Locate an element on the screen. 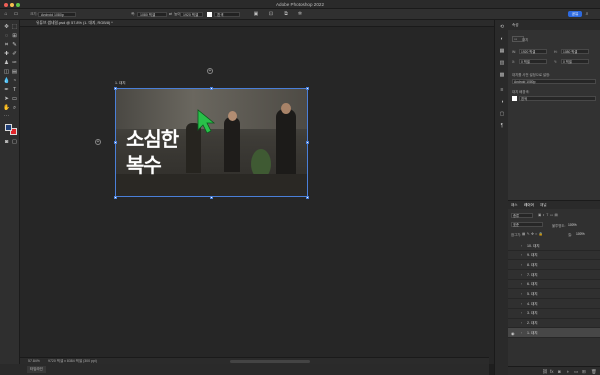 Image resolution: width=600 pixels, height=375 pixels. more-tools-icon: ⋯ is located at coordinates (6, 117).